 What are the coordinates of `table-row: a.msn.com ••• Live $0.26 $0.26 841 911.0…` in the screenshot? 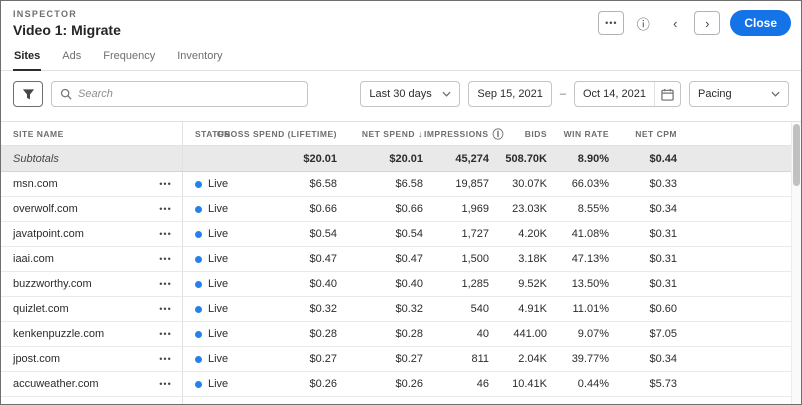 It's located at (401, 400).